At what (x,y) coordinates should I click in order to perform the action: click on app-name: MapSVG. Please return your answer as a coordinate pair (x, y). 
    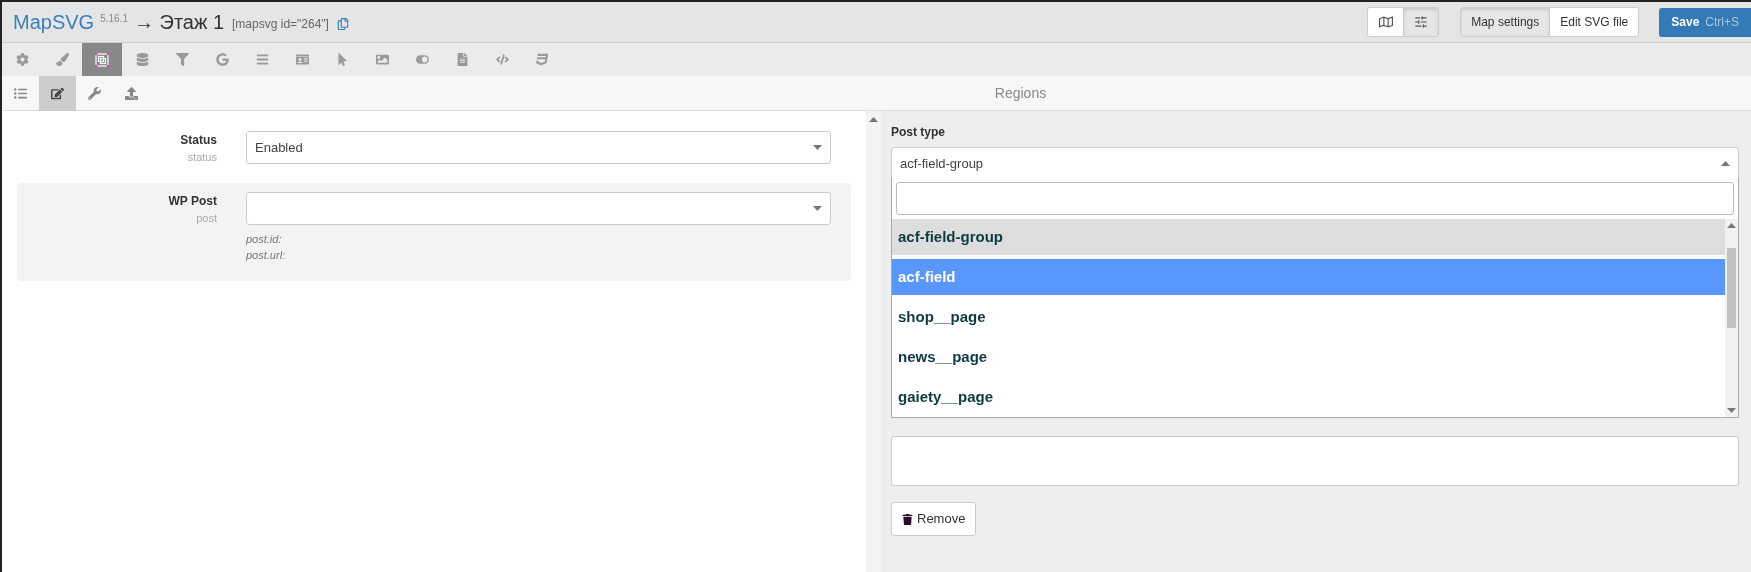
    Looking at the image, I should click on (54, 22).